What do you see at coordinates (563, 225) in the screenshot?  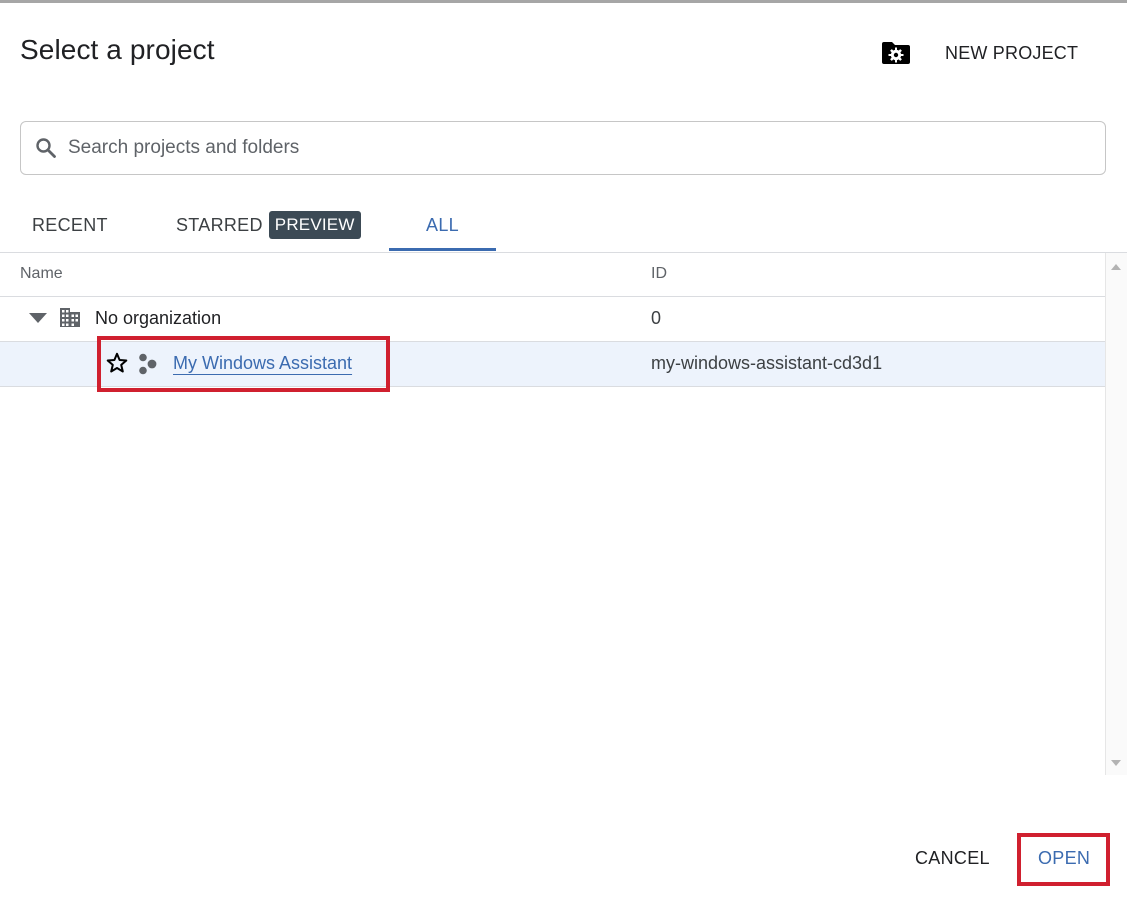 I see `tab-bar: RECENT STARRED PREVIEW ALL` at bounding box center [563, 225].